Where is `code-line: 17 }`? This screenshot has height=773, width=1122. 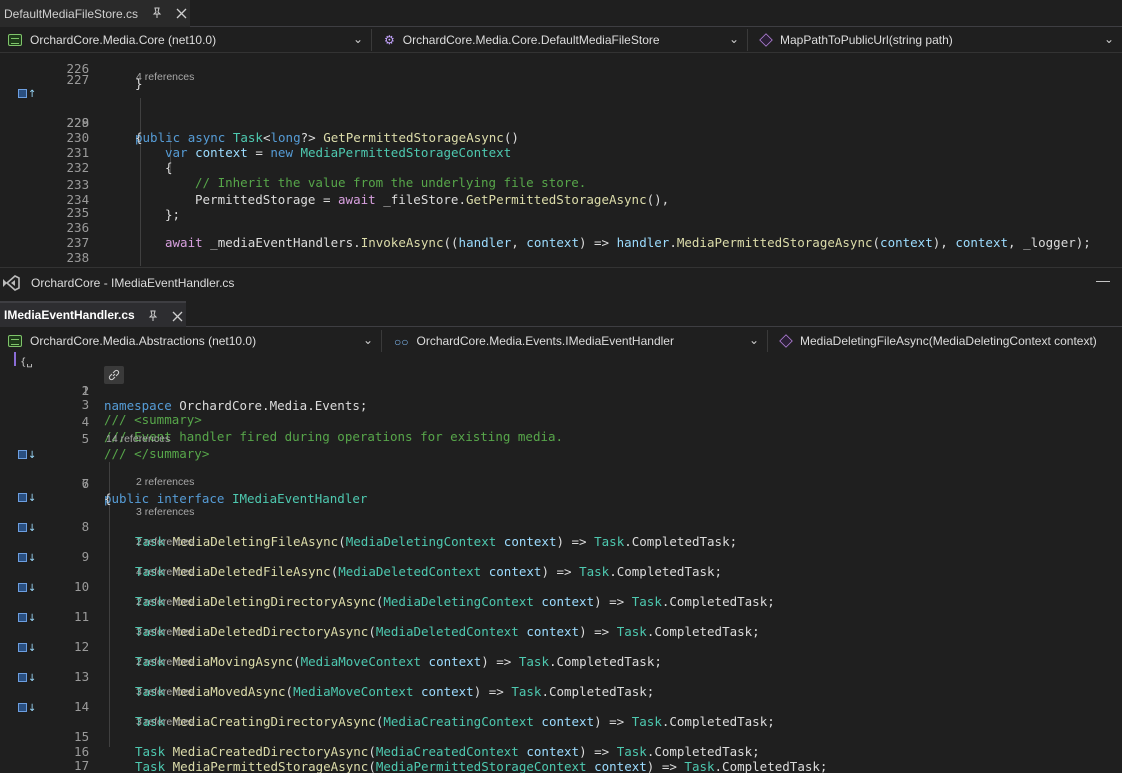 code-line: 17 } is located at coordinates (561, 758).